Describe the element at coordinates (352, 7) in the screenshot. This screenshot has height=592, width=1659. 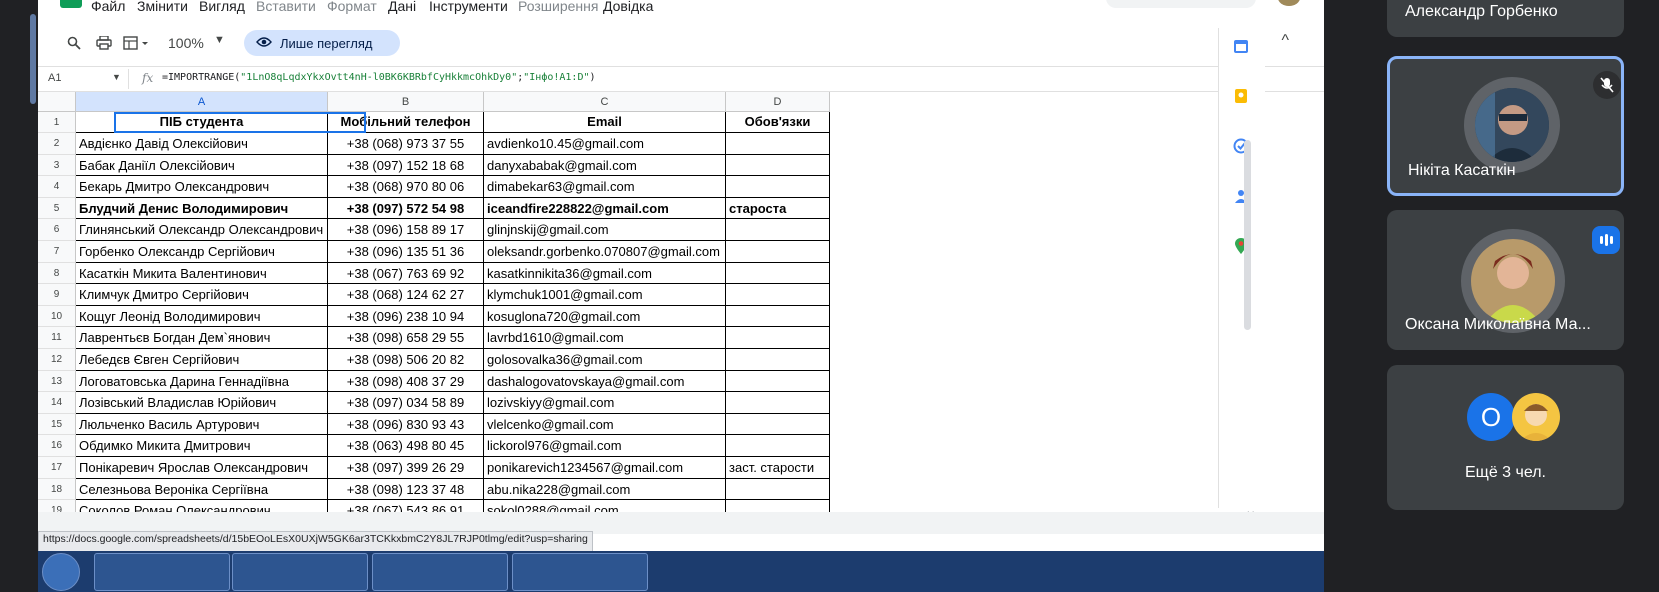
I see `menu-format: Формат` at that location.